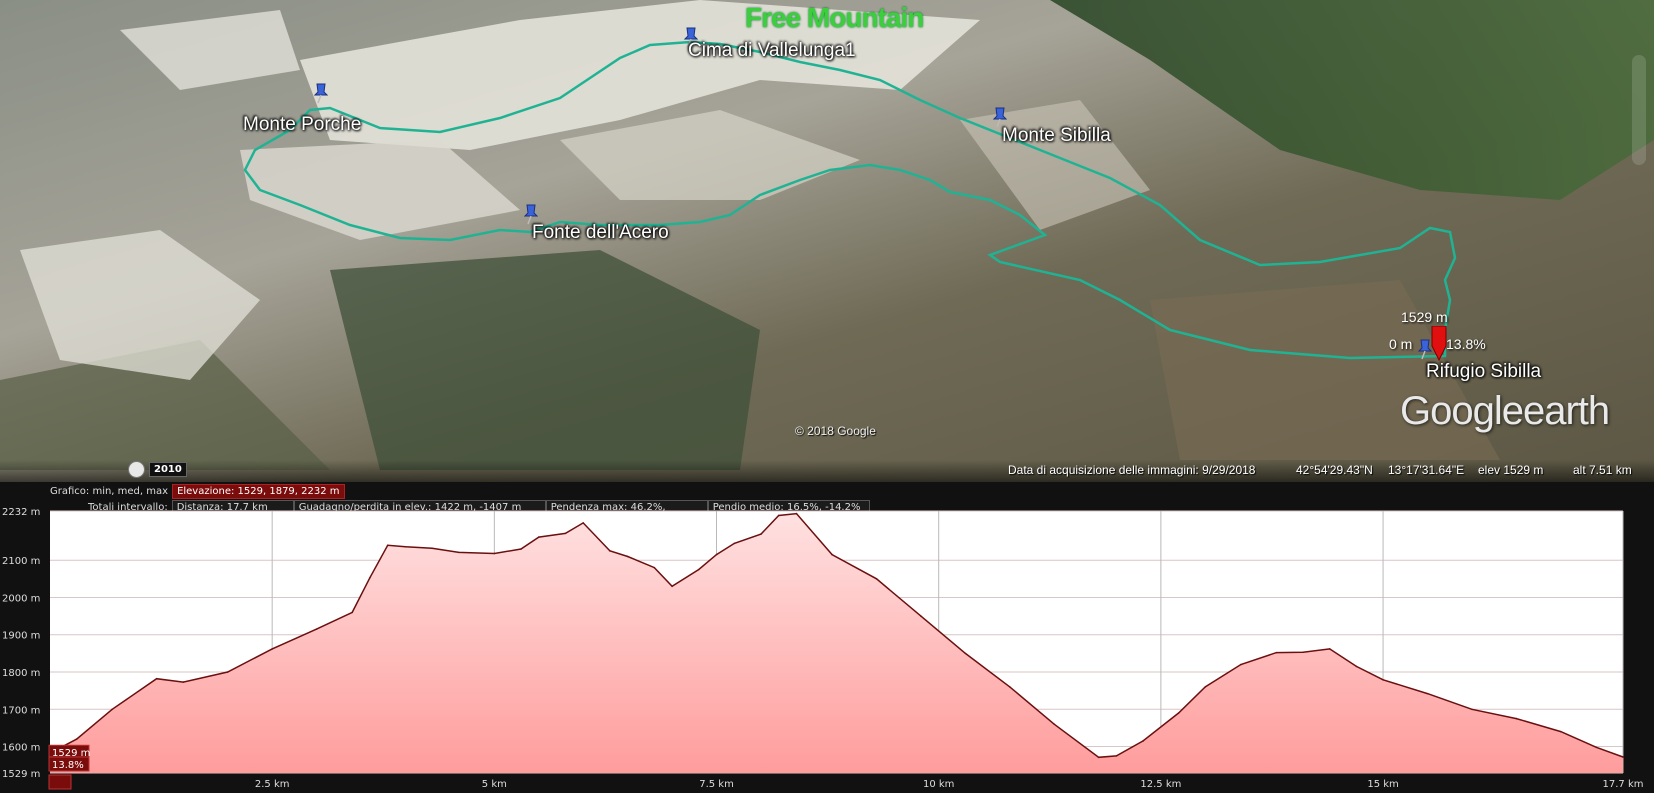 The image size is (1654, 793). What do you see at coordinates (1401, 344) in the screenshot?
I see `marker-distance: 0 m` at bounding box center [1401, 344].